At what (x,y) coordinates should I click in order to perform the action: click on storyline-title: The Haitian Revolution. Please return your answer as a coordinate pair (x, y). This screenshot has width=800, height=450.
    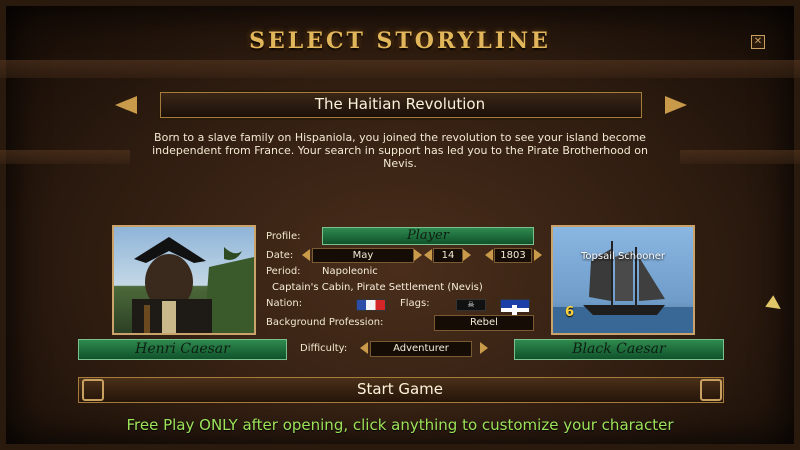
    Looking at the image, I should click on (400, 104).